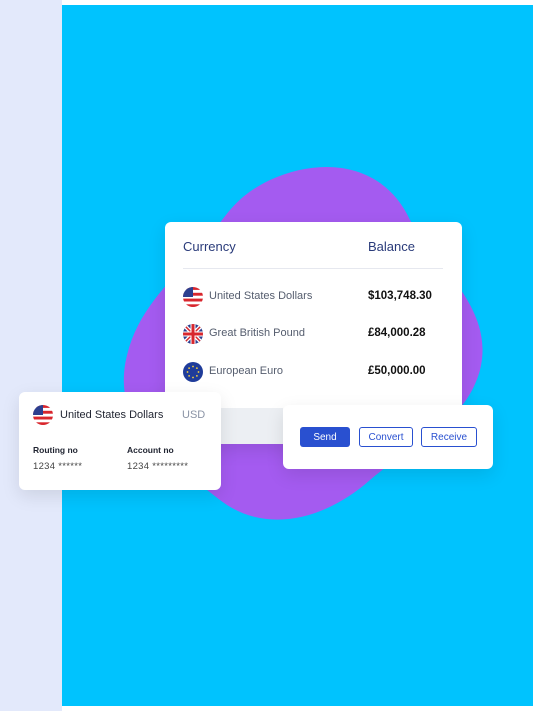 The image size is (533, 711). I want to click on eu-flag-icon, so click(193, 372).